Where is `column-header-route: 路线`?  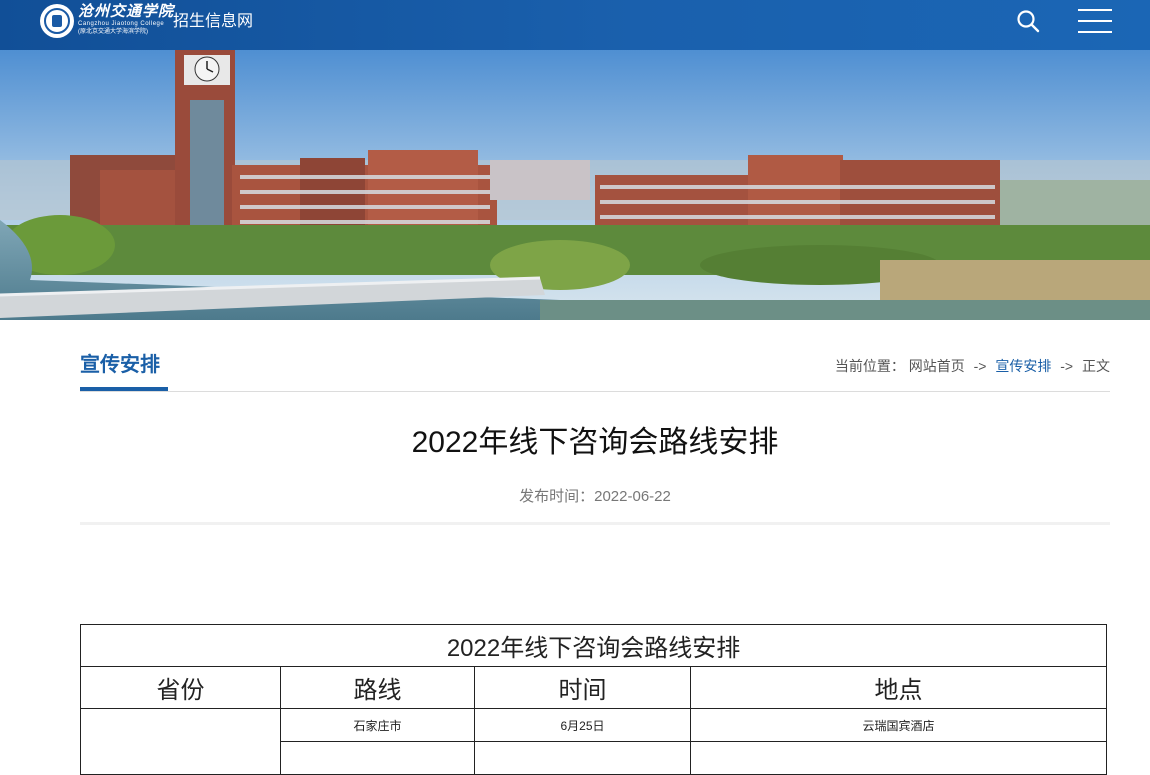
column-header-route: 路线 is located at coordinates (377, 687).